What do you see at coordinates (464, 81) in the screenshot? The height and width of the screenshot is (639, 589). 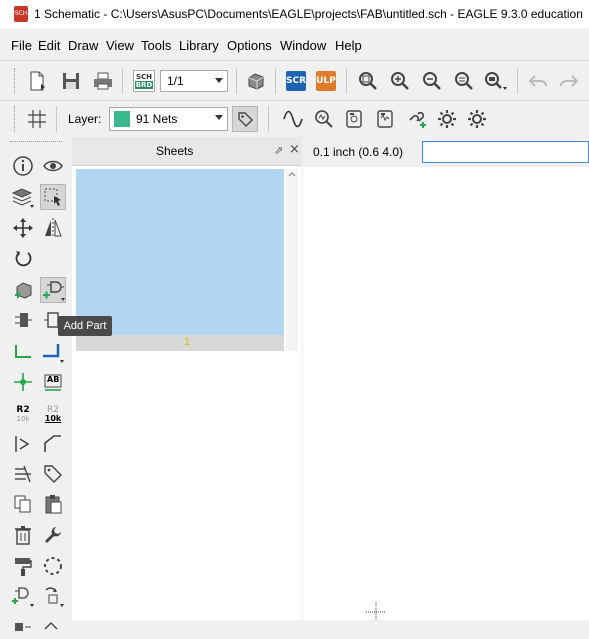 I see `zoom-redraw-icon` at bounding box center [464, 81].